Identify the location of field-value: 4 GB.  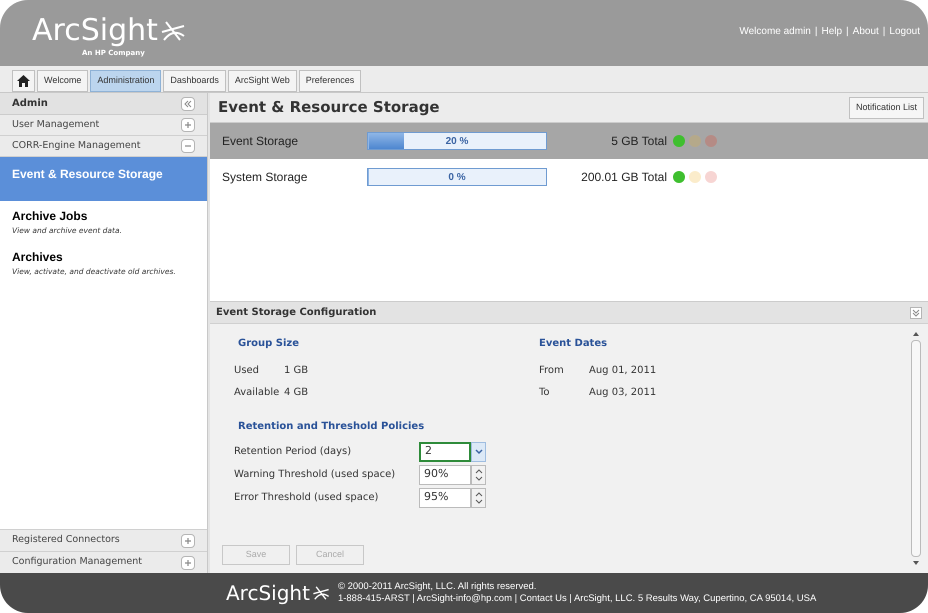
(296, 393).